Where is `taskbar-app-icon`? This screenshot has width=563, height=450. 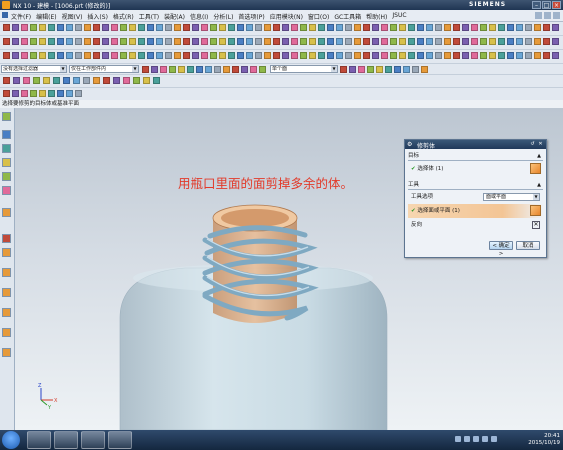
taskbar-app-icon is located at coordinates (120, 440).